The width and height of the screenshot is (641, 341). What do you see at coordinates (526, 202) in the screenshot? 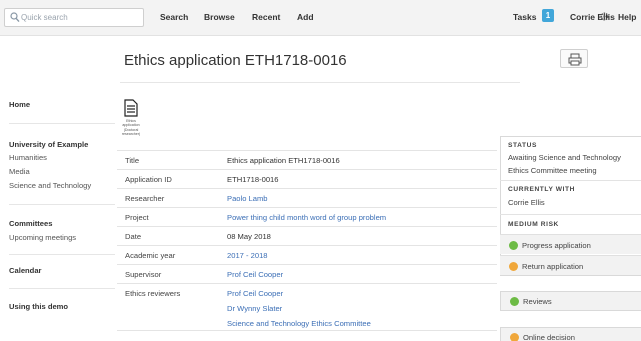
I see `currently-with-value: Corrie Ellis` at bounding box center [526, 202].